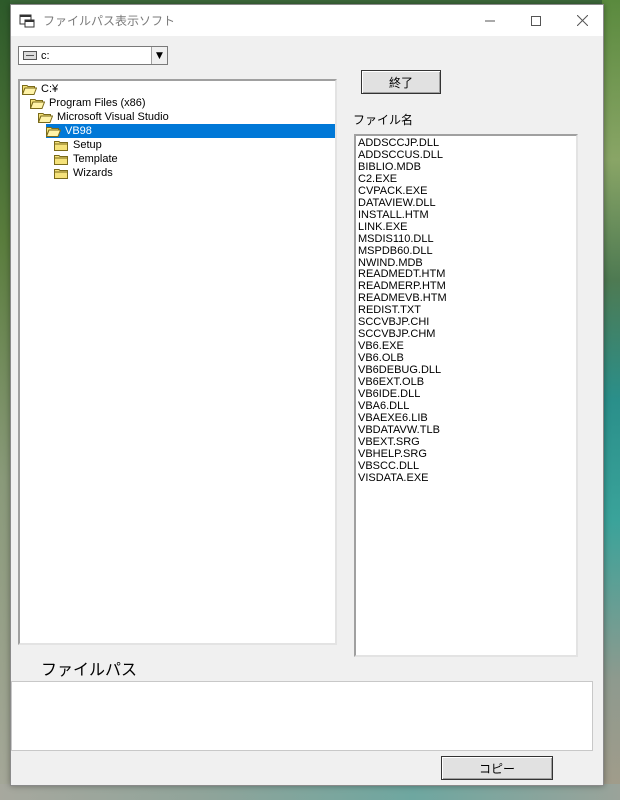  I want to click on window-title: ファイルパス表示ソフト, so click(109, 21).